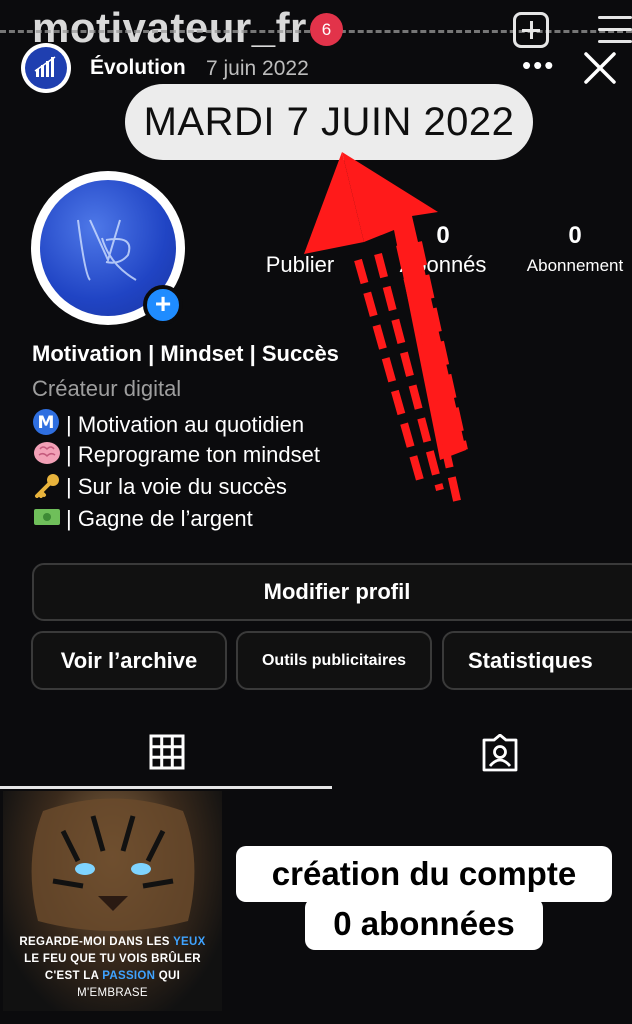  Describe the element at coordinates (46, 68) in the screenshot. I see `chart-logo-icon` at that location.